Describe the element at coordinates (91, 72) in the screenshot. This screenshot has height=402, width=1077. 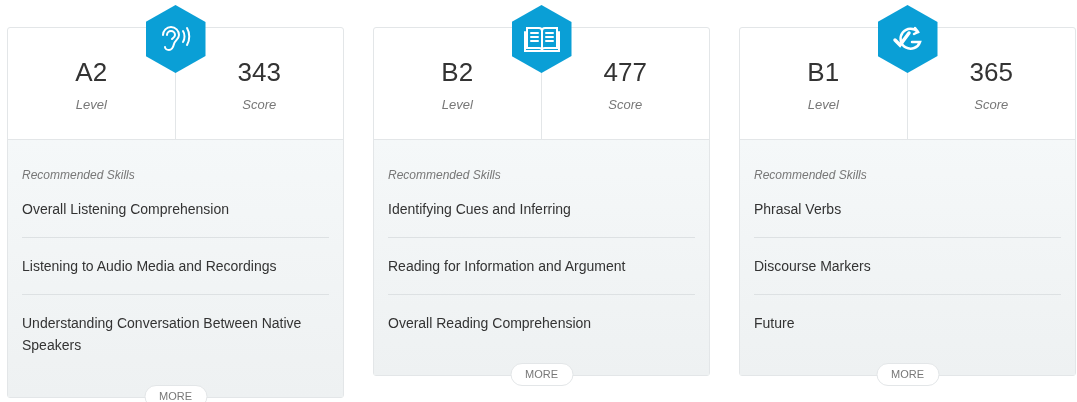
I see `level-value: A2` at that location.